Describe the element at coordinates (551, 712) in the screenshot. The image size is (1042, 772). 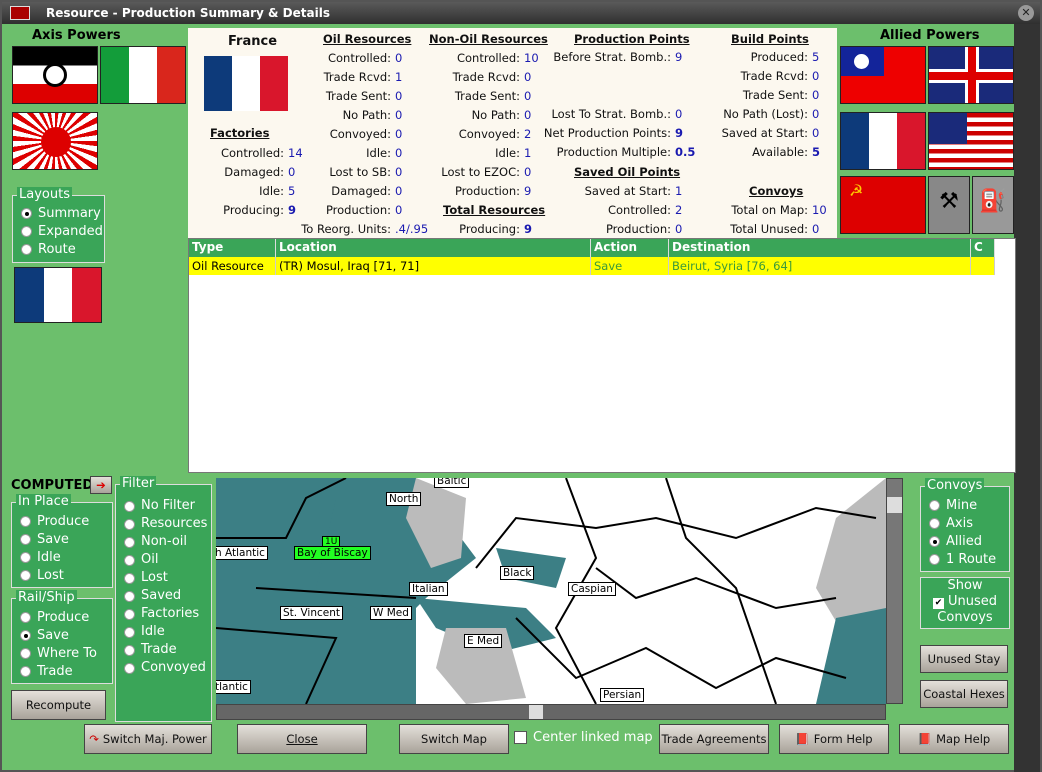
I see `map-horizontal-scrollbar` at that location.